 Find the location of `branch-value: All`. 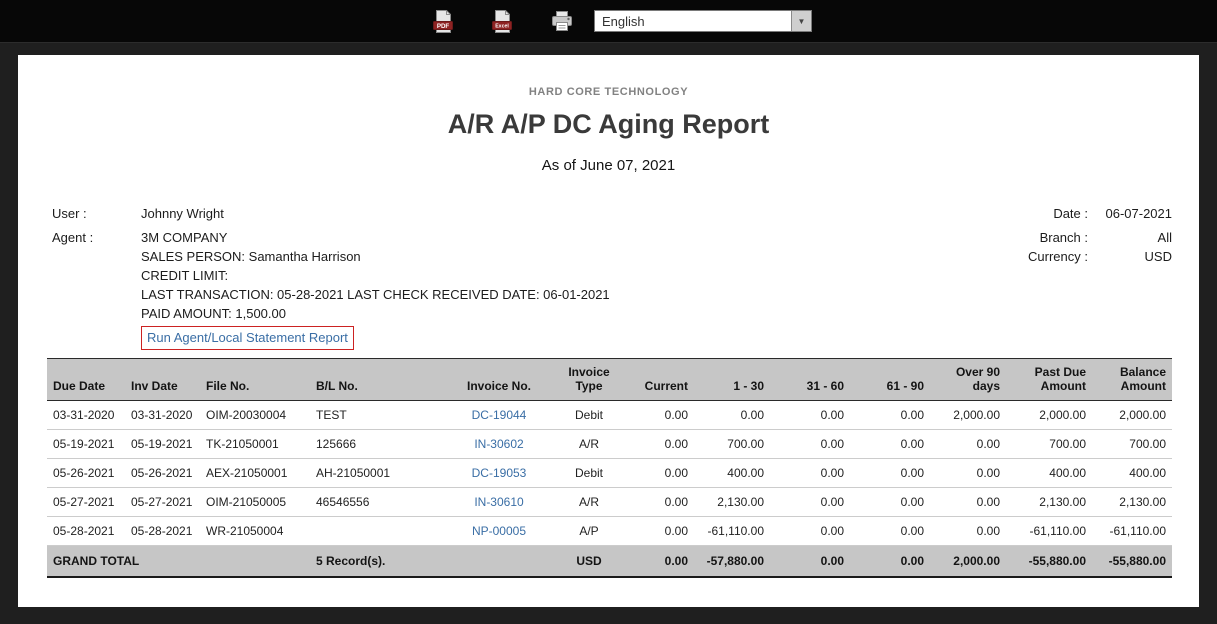

branch-value: All is located at coordinates (1164, 237).